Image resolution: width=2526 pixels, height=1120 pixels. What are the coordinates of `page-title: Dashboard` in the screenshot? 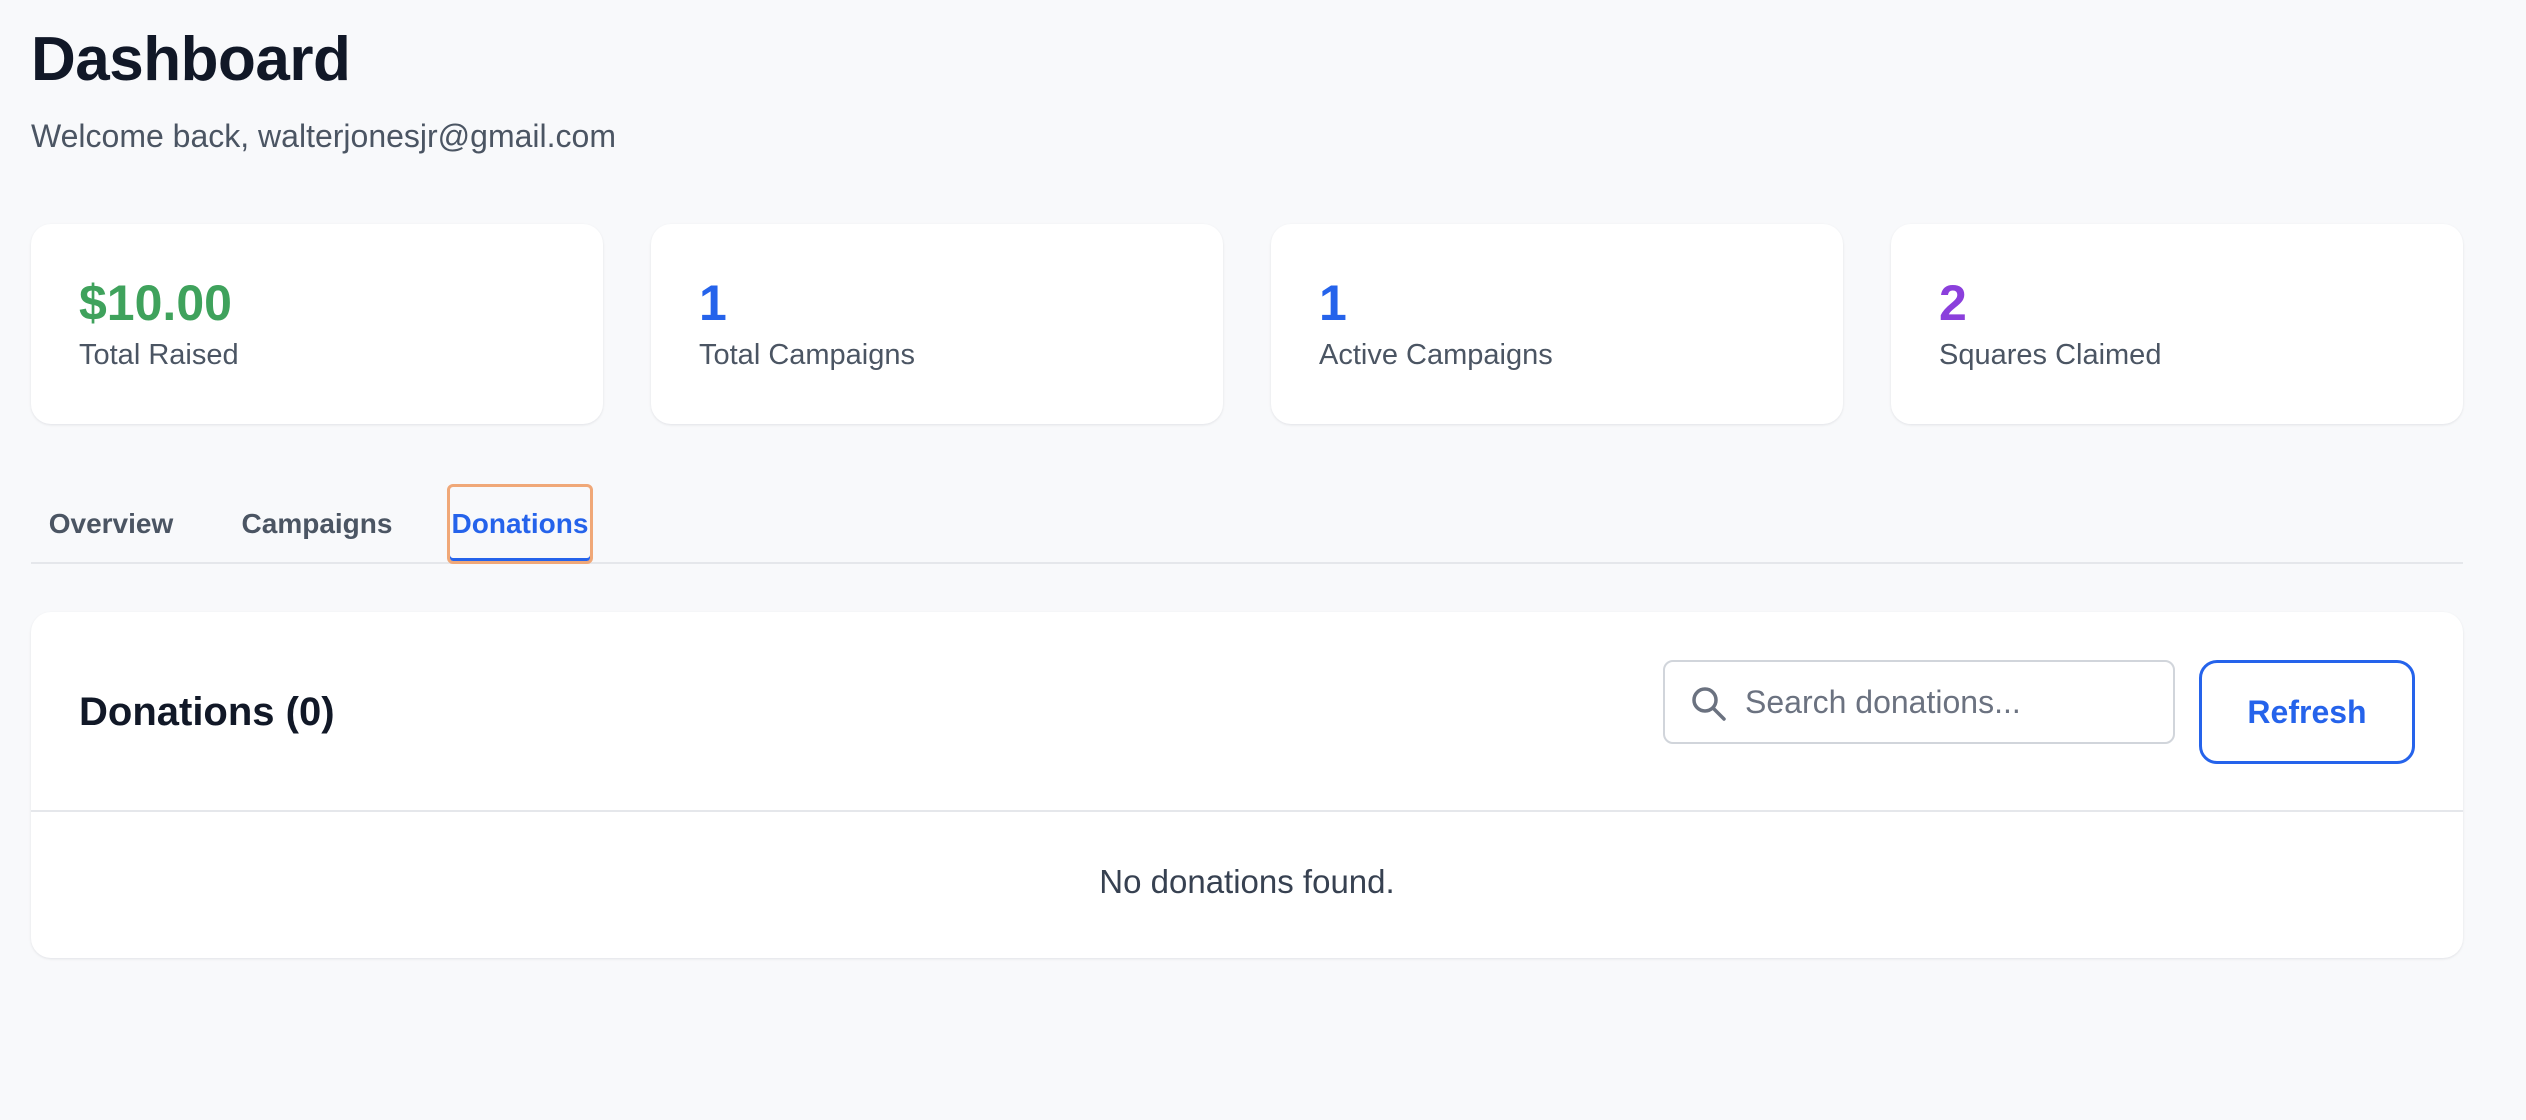 It's located at (191, 59).